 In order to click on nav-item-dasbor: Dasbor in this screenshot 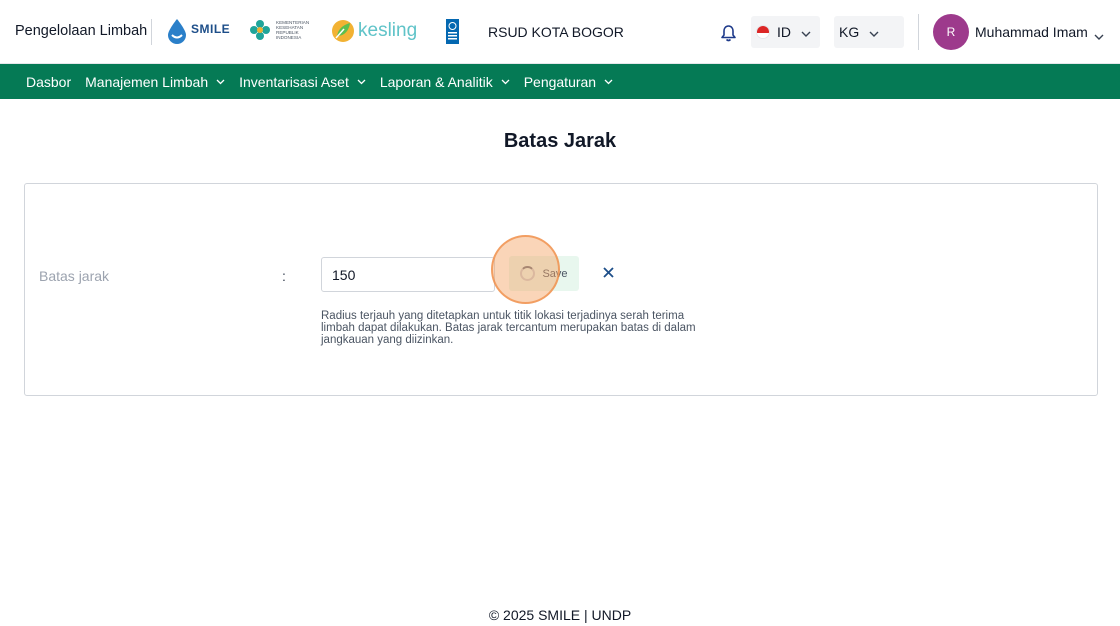, I will do `click(48, 82)`.